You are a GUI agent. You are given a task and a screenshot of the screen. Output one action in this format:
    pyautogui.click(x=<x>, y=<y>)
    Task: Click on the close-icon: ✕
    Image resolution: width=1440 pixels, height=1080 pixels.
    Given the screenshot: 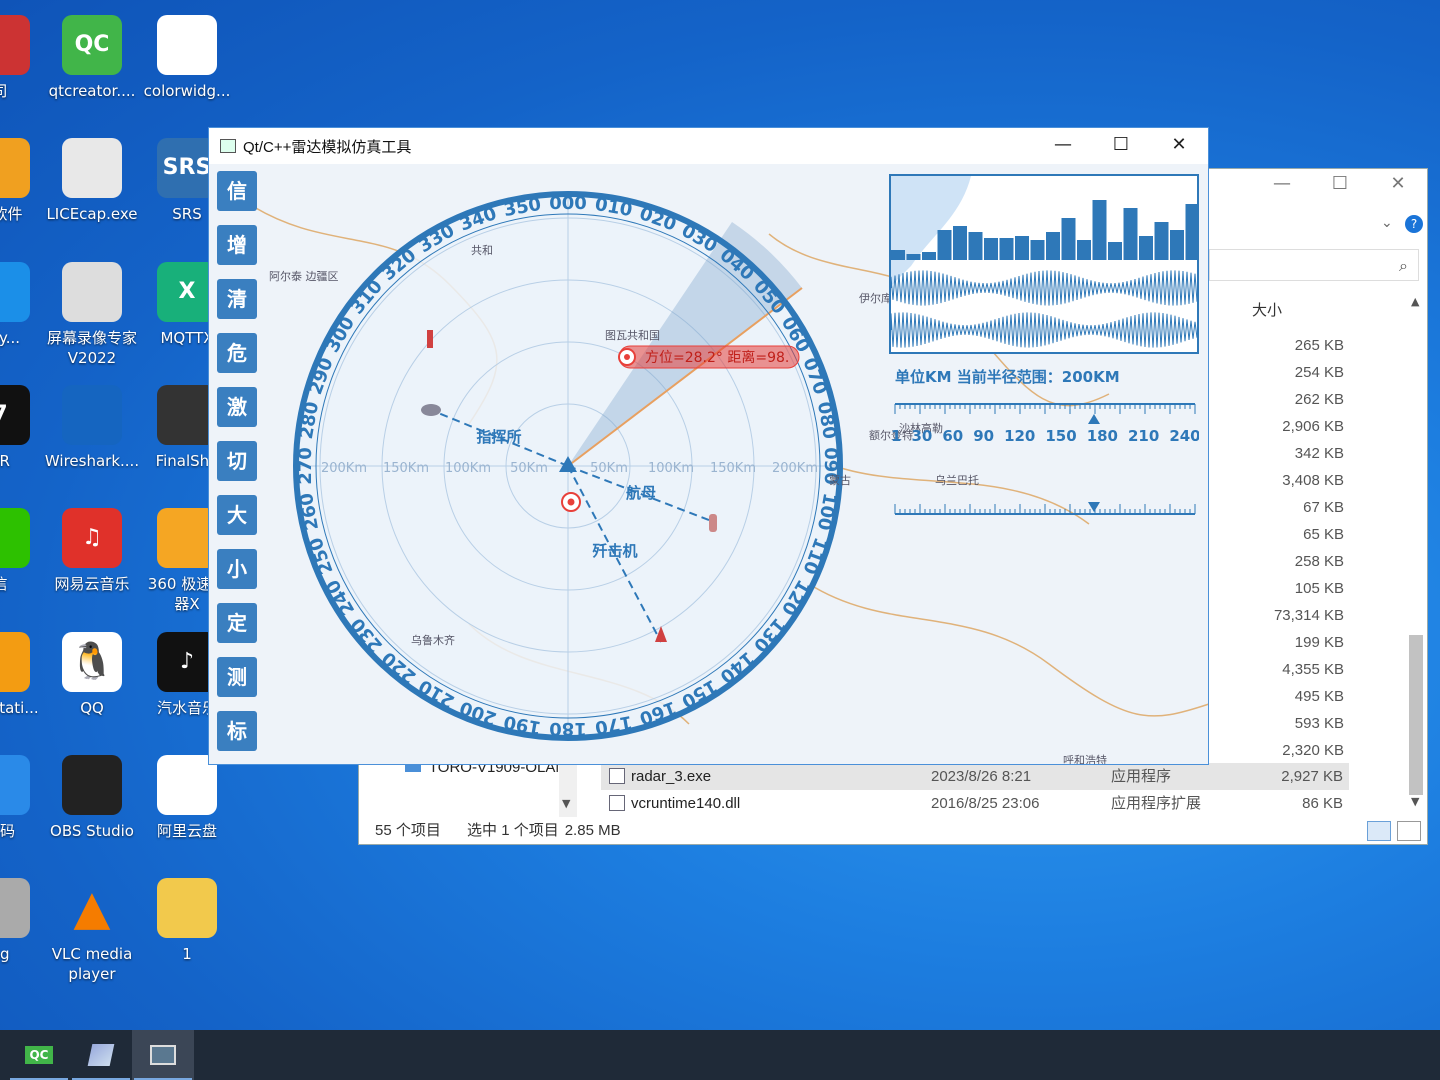 What is the action you would take?
    pyautogui.click(x=1398, y=183)
    